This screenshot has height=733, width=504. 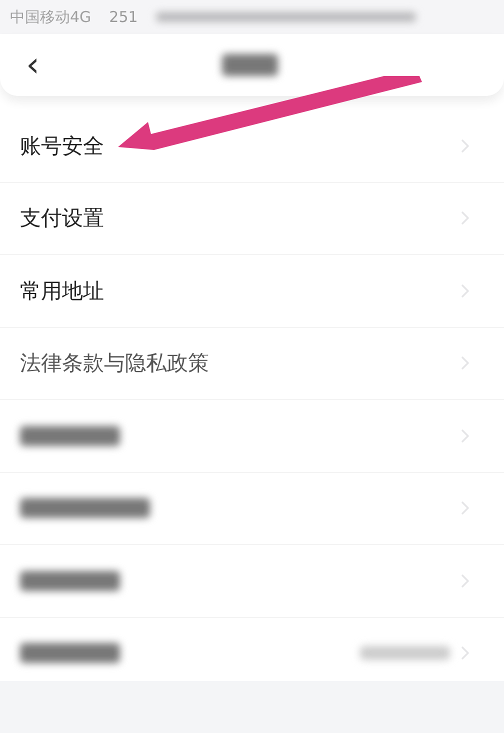 What do you see at coordinates (62, 218) in the screenshot?
I see `settings-item: 支付设置` at bounding box center [62, 218].